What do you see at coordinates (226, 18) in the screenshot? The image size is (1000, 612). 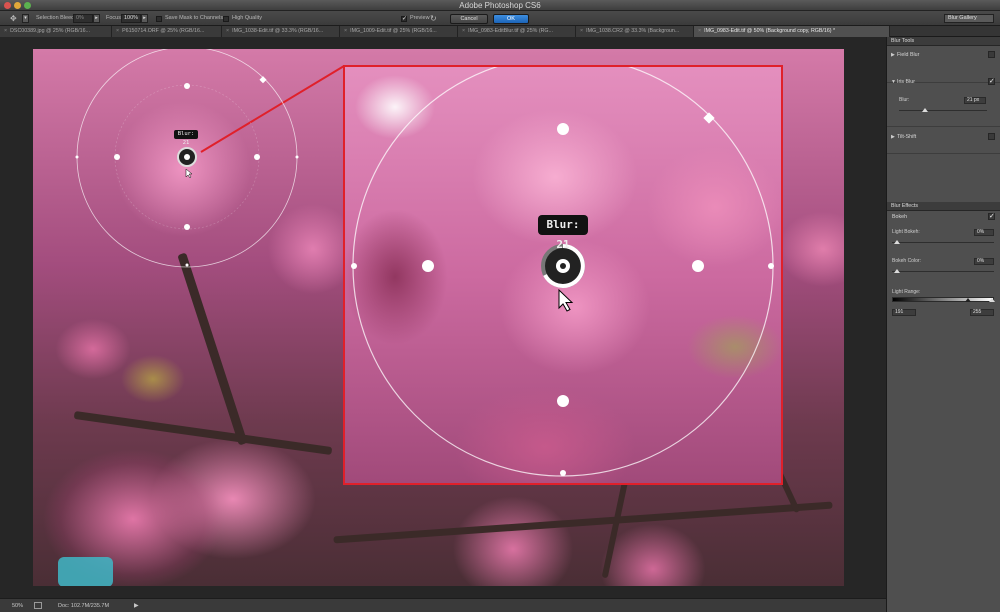 I see `high-quality-checkbox` at bounding box center [226, 18].